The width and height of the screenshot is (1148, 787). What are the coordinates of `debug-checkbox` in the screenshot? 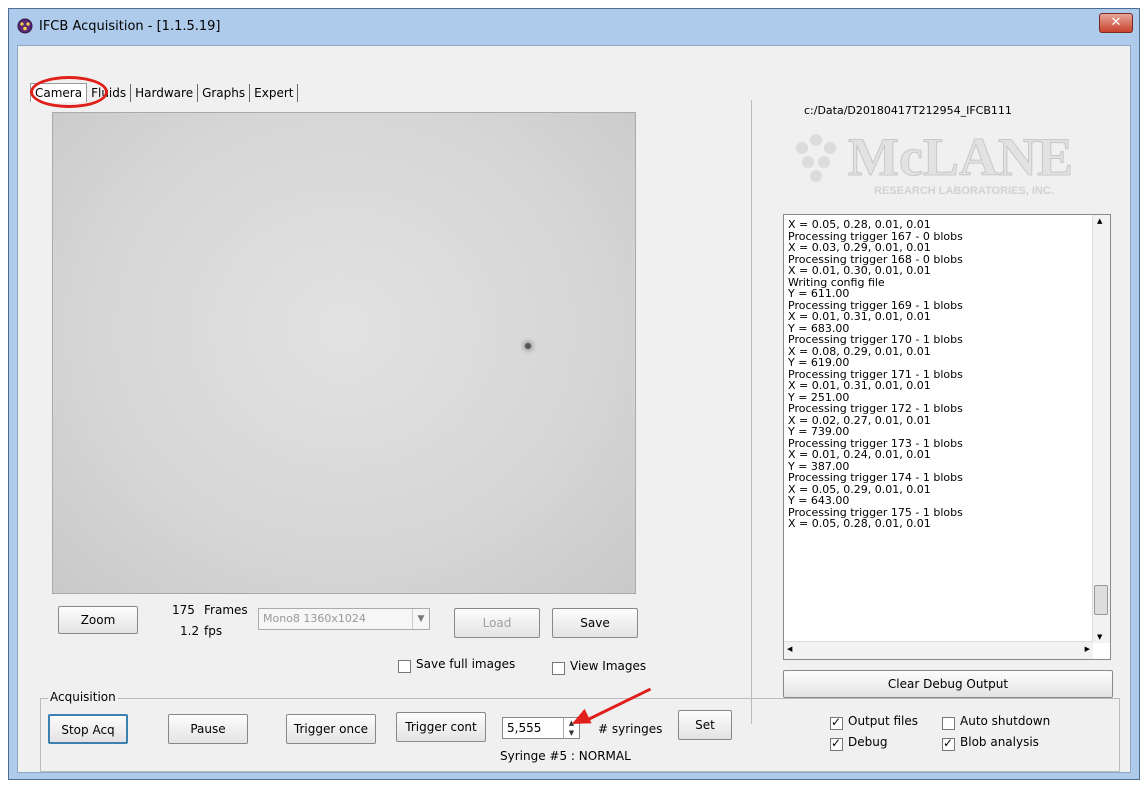 It's located at (836, 743).